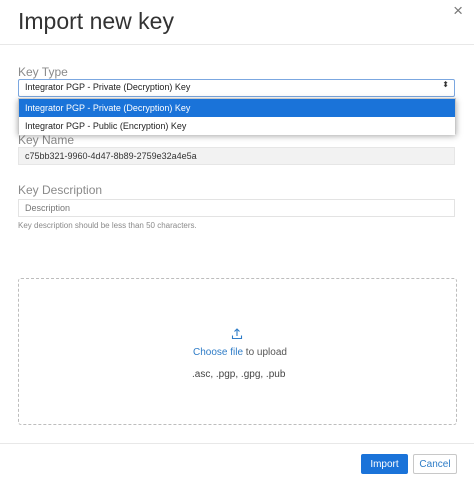  What do you see at coordinates (60, 190) in the screenshot?
I see `key-description-label: Key Description` at bounding box center [60, 190].